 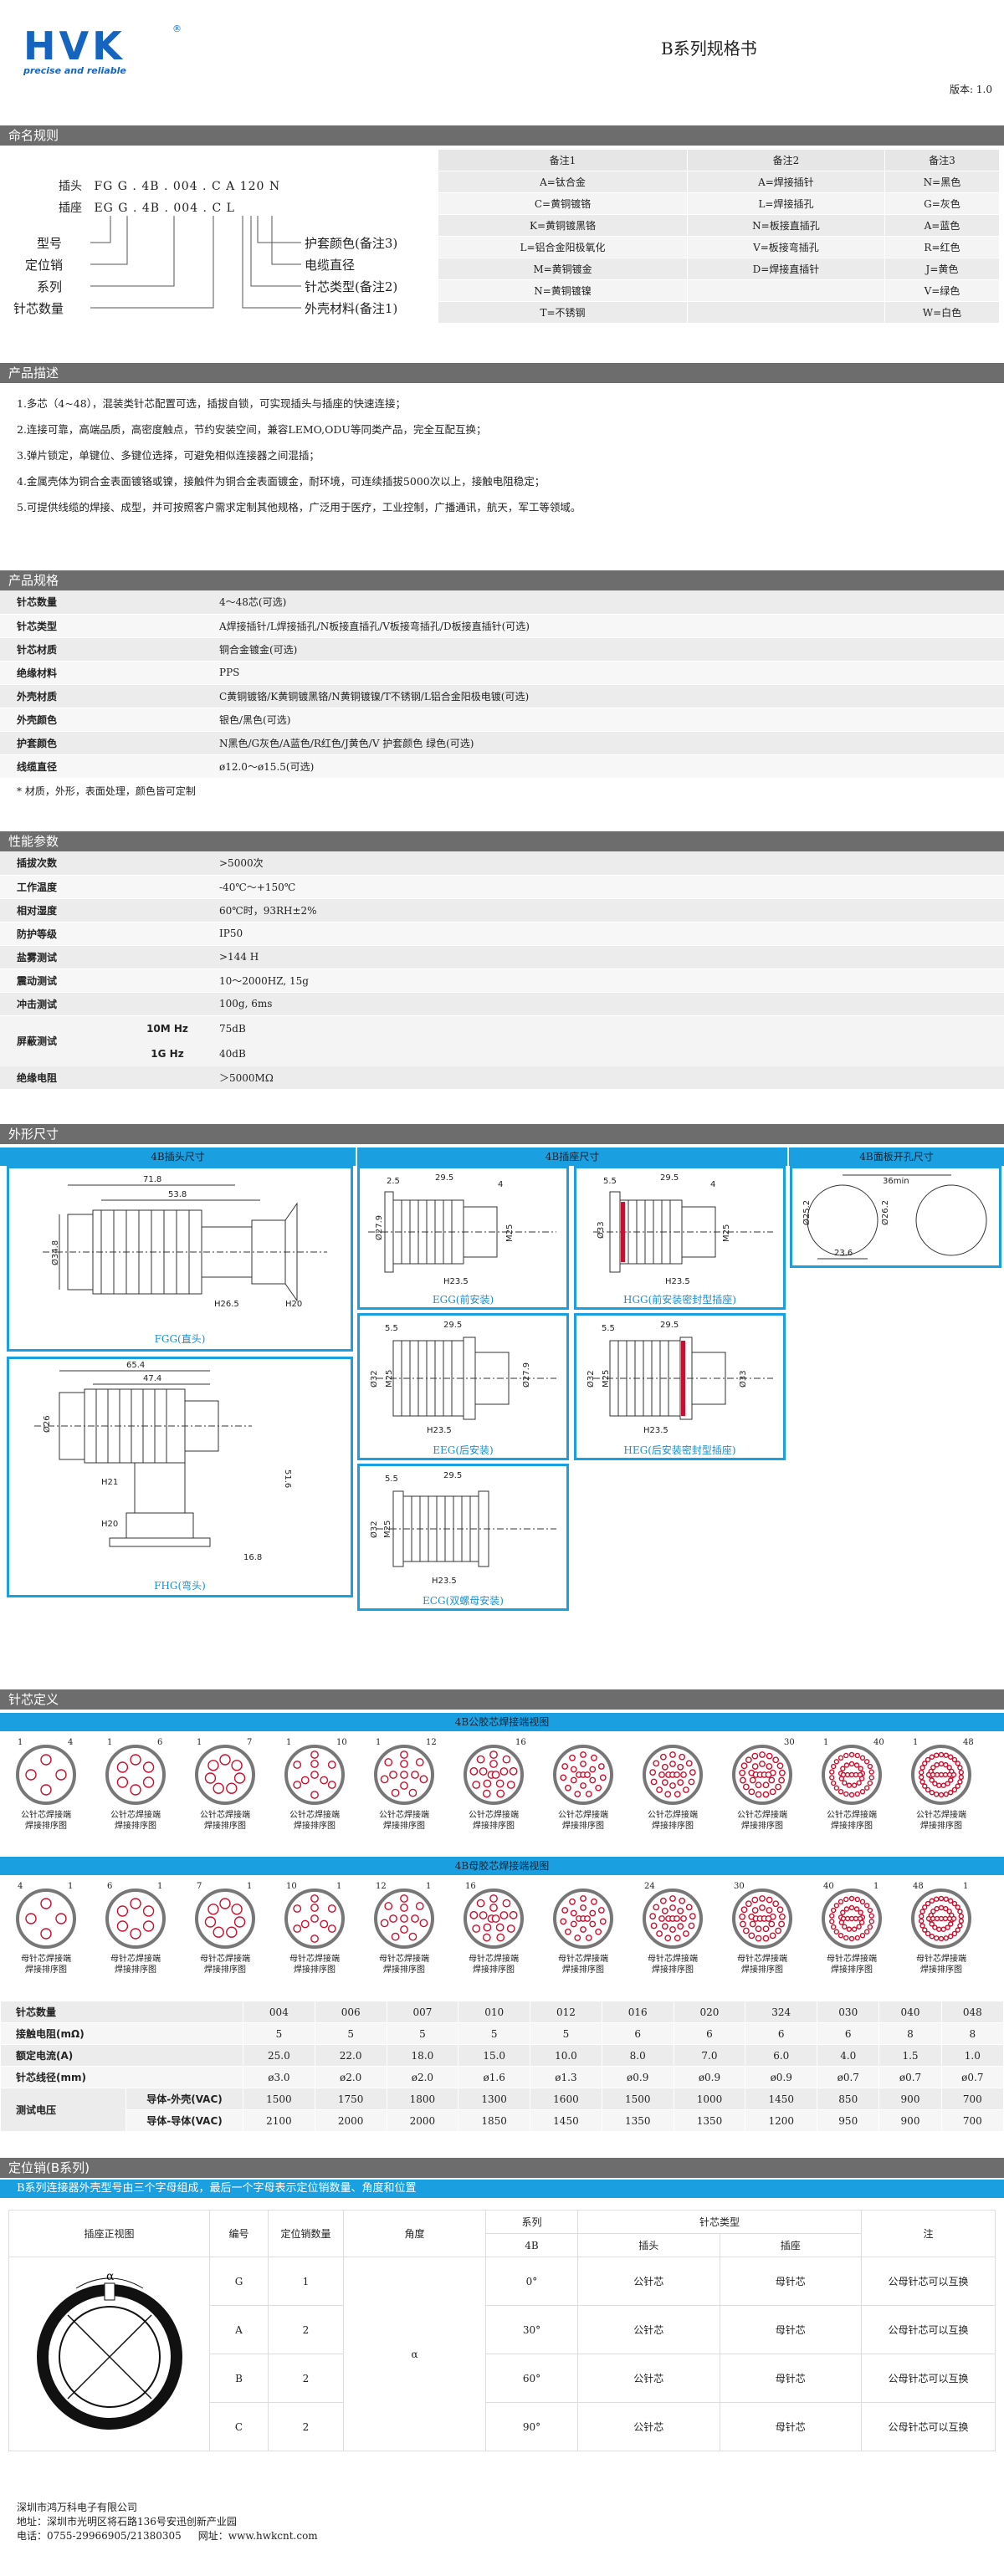 I want to click on dim-bar-plug: 4B插头尺寸, so click(x=178, y=1156).